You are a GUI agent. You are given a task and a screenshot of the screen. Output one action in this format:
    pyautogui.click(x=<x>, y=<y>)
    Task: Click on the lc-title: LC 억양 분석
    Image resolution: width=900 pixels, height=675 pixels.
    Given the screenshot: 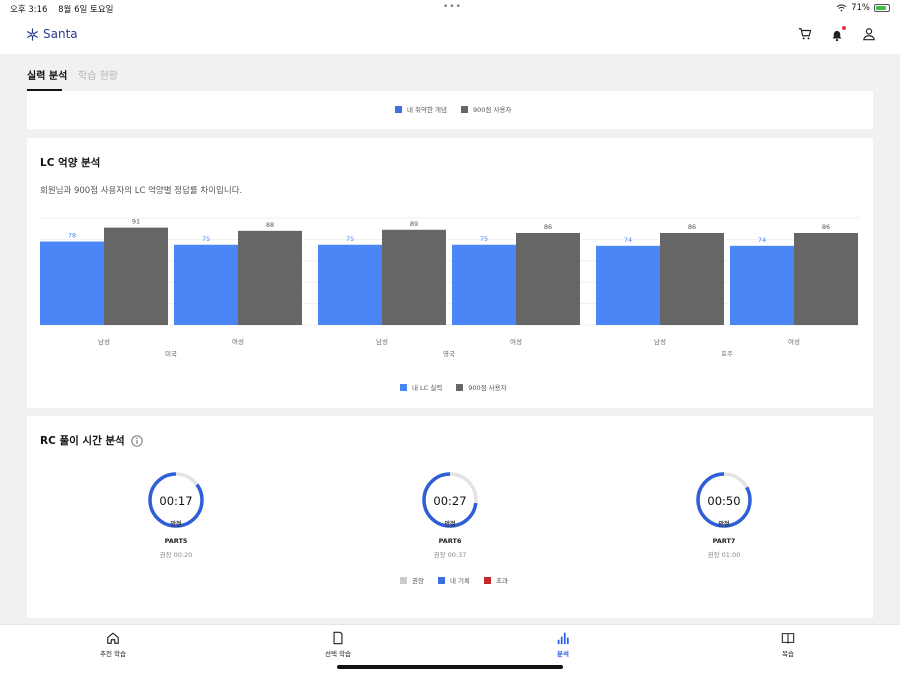 What is the action you would take?
    pyautogui.click(x=70, y=163)
    